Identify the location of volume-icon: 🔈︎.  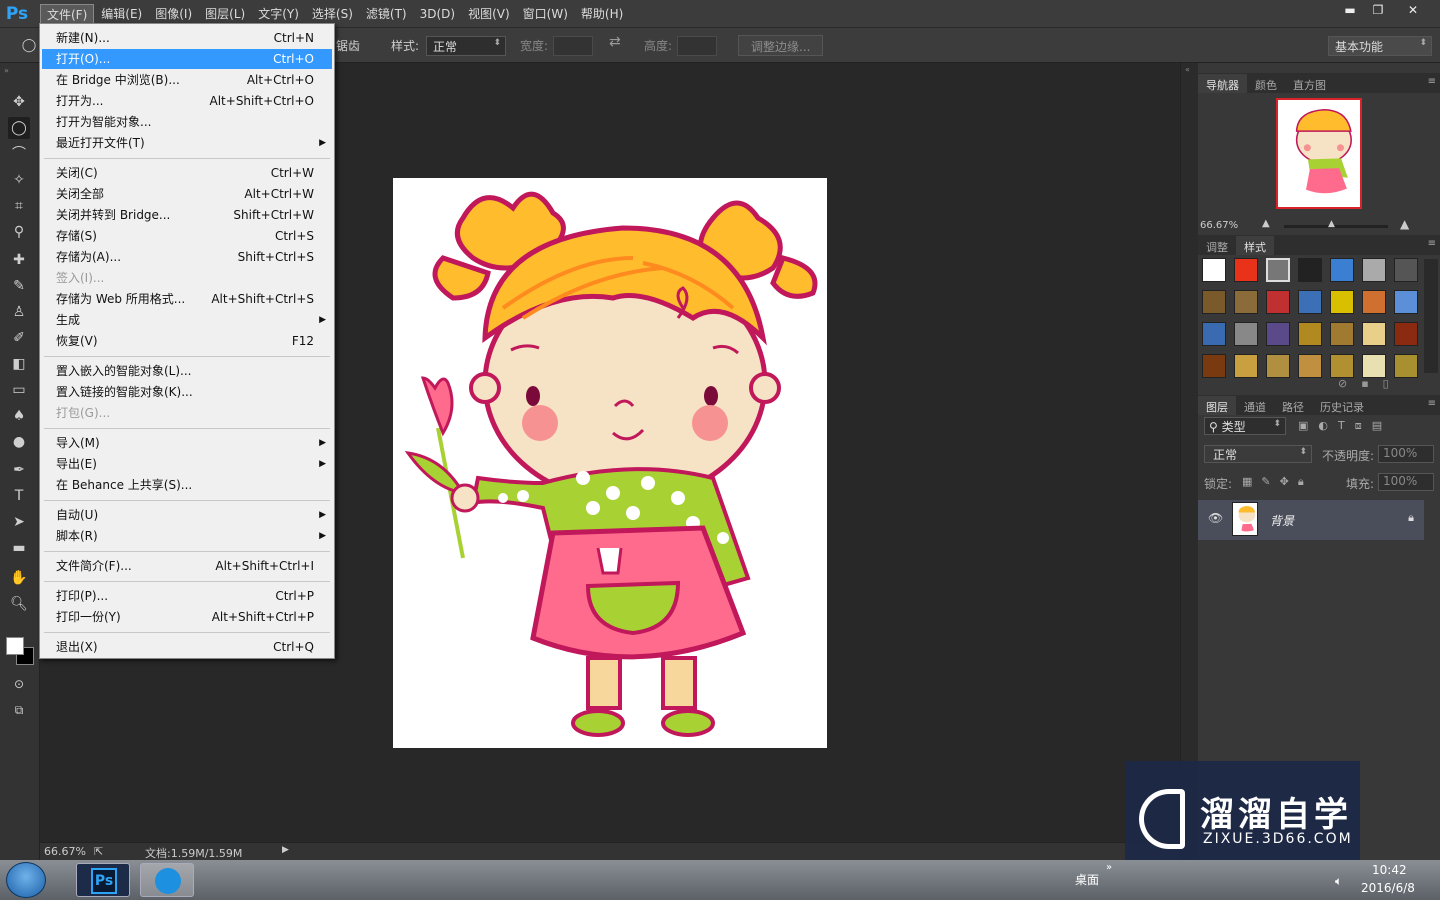
(1338, 881).